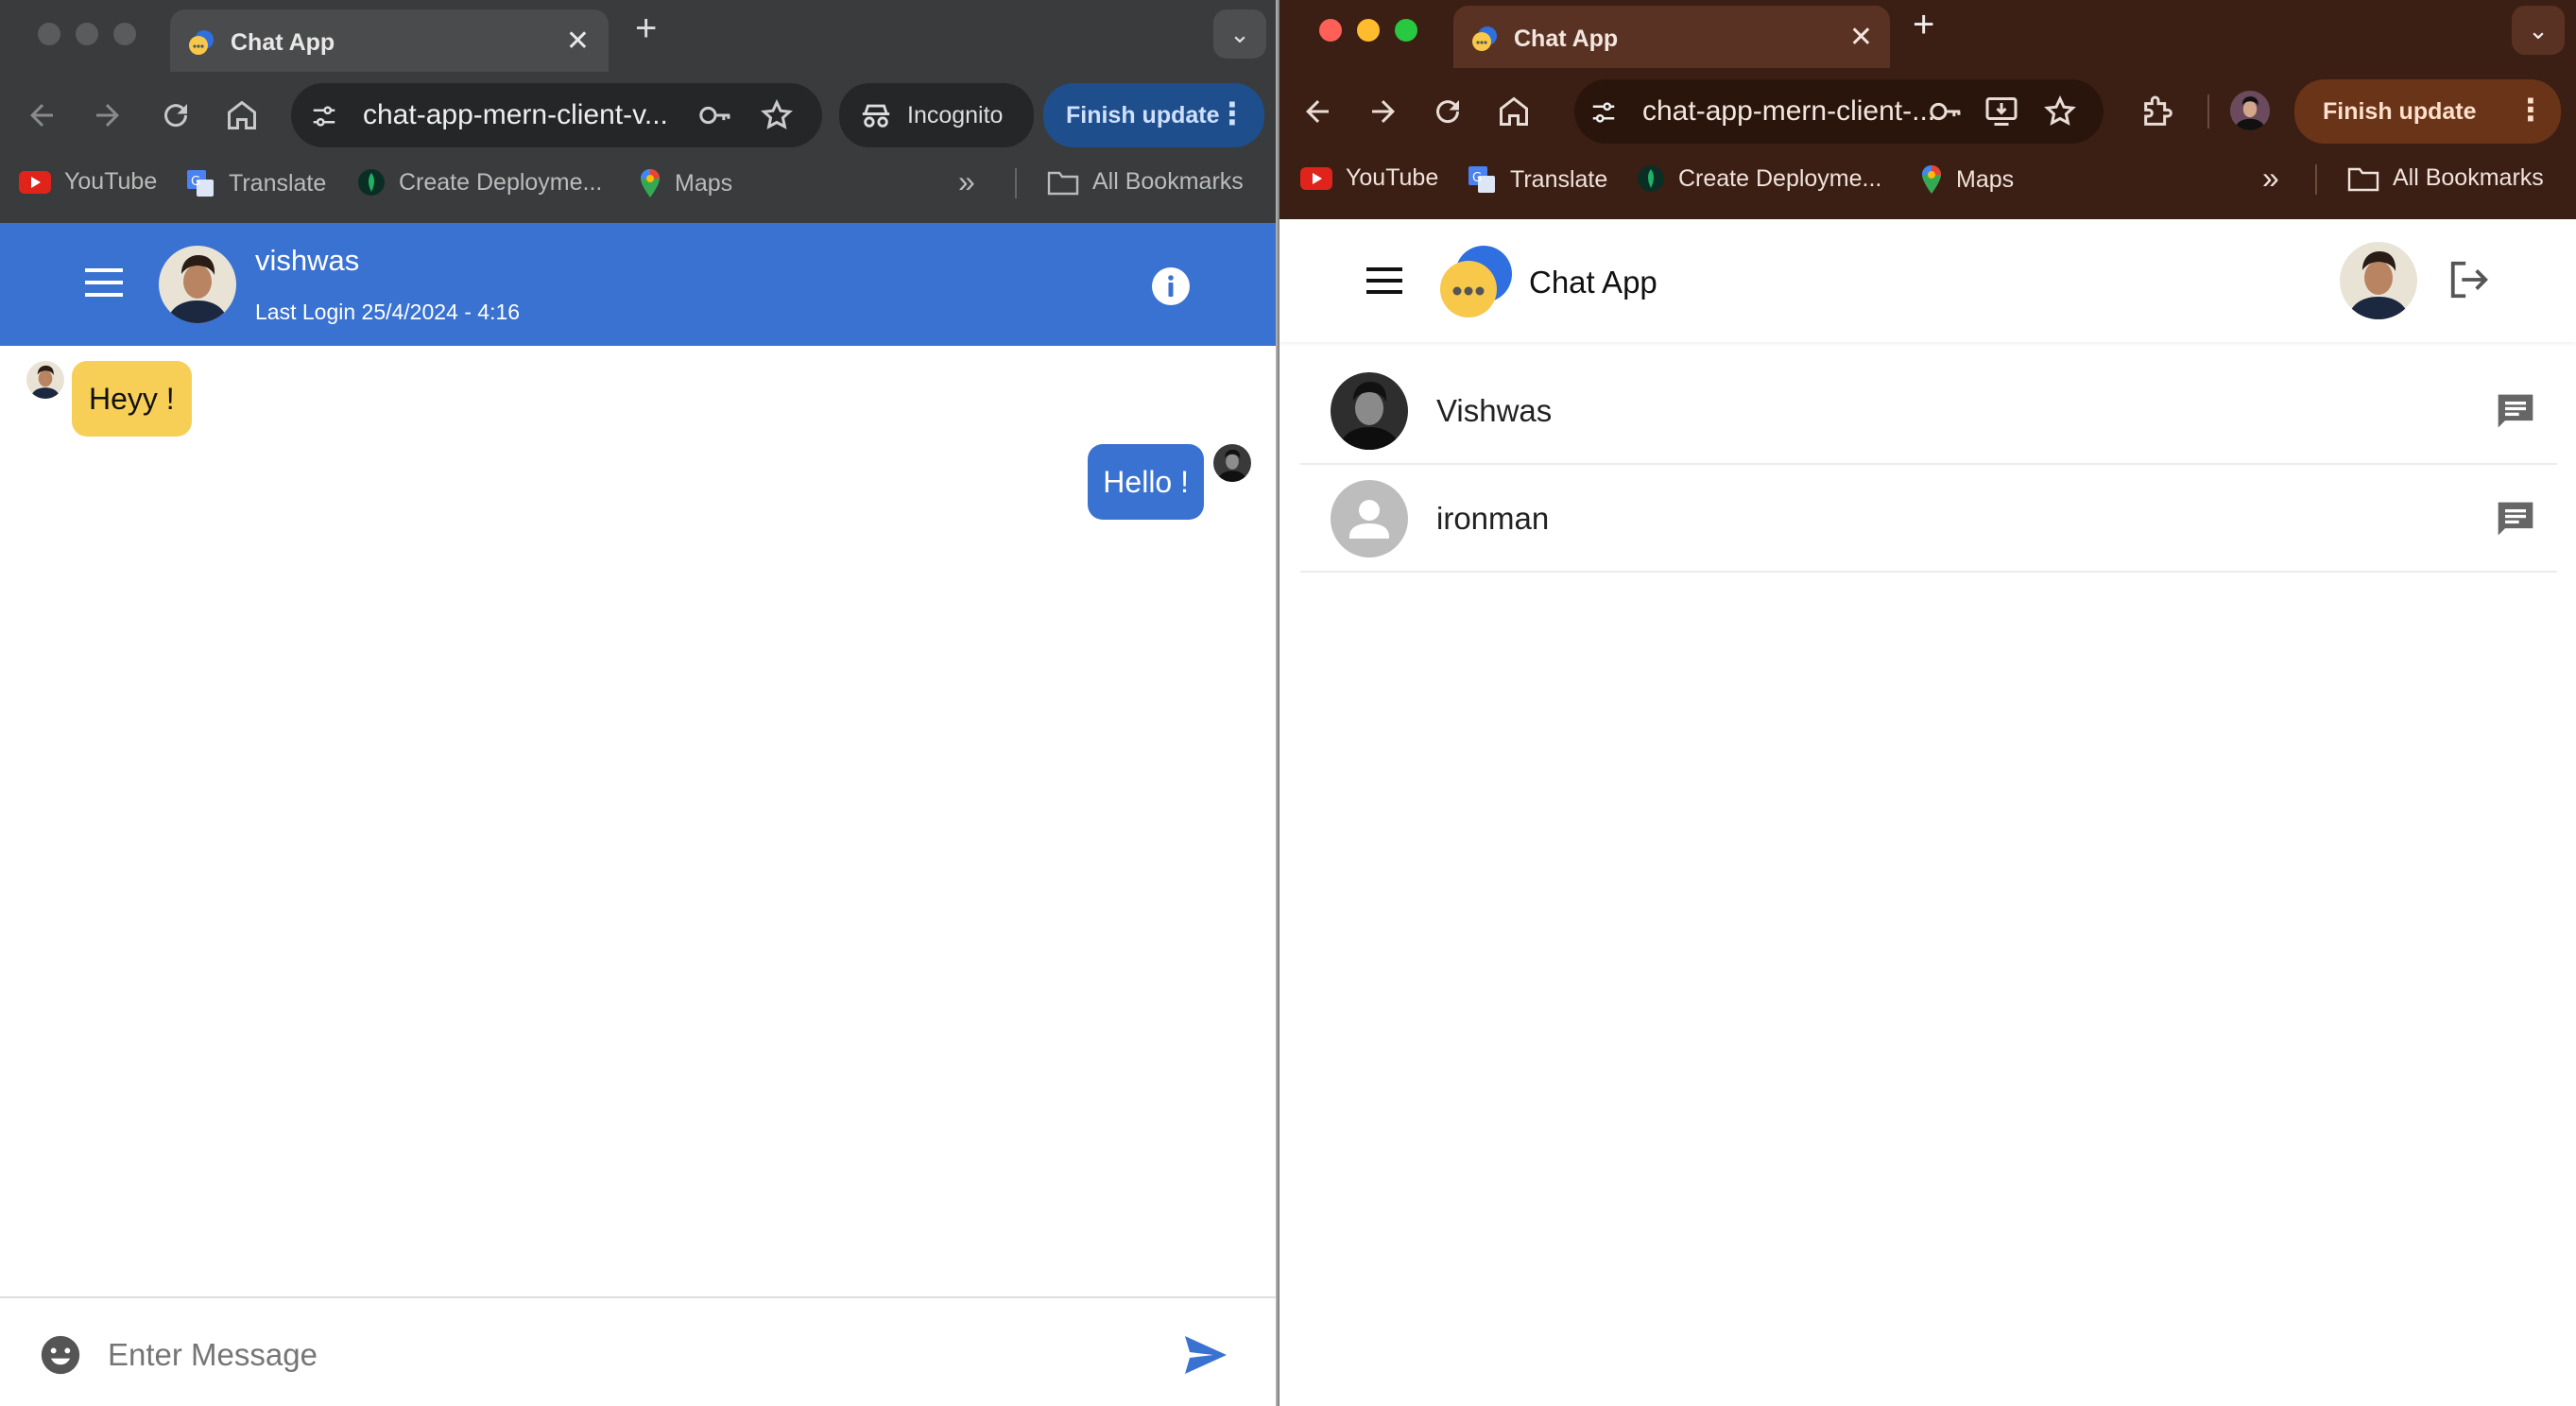  I want to click on app-header: Chat App, so click(1927, 280).